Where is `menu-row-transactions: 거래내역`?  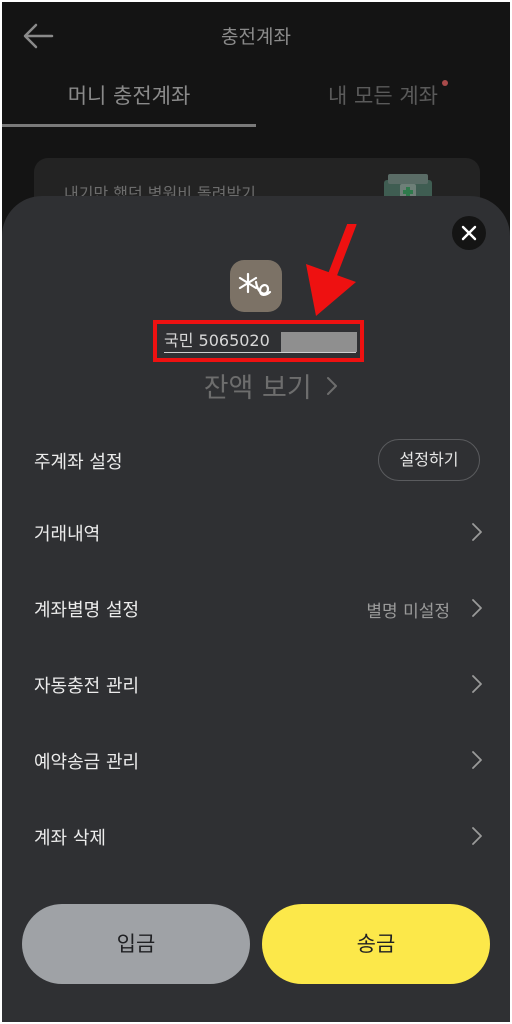
menu-row-transactions: 거래내역 is located at coordinates (256, 533).